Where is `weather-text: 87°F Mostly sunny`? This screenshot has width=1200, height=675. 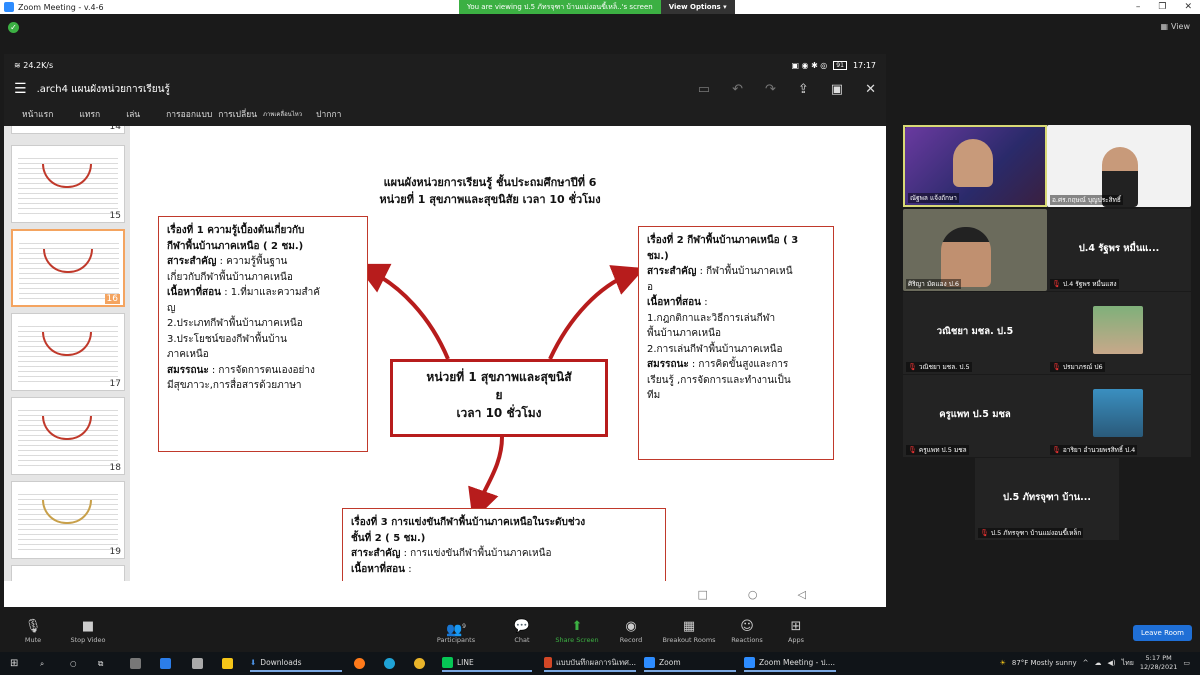
weather-text: 87°F Mostly sunny is located at coordinates (1044, 663).